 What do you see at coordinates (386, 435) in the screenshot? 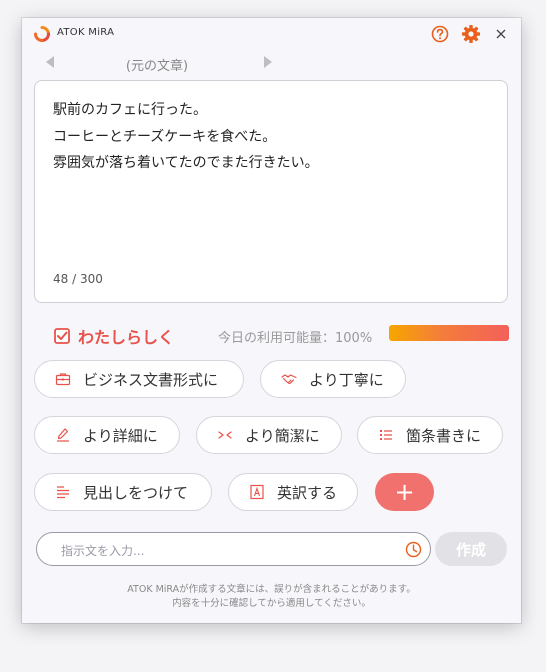
I see `bullet-list-icon` at bounding box center [386, 435].